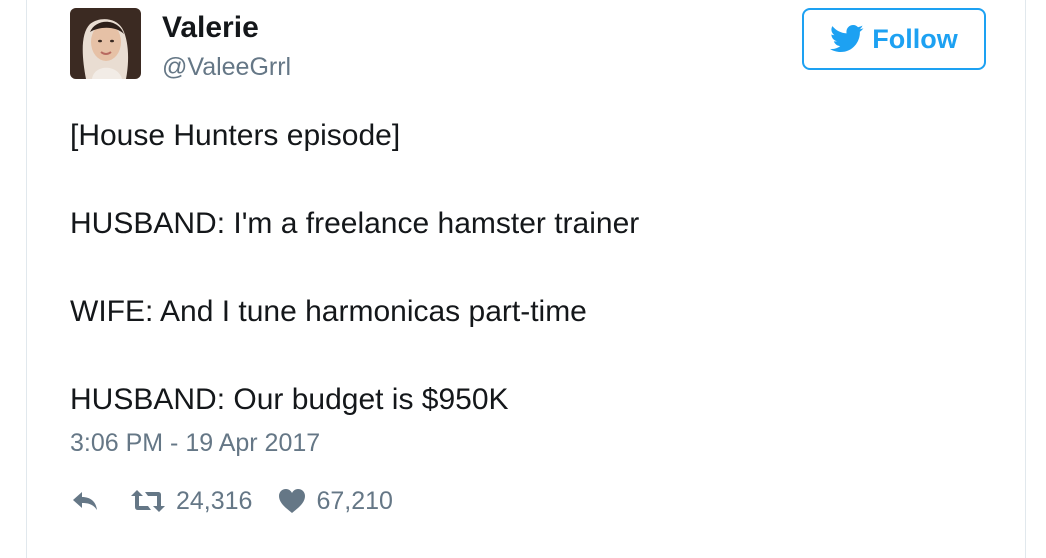 This screenshot has width=1046, height=558. What do you see at coordinates (226, 67) in the screenshot?
I see `user-handle: @ValeeGrrl` at bounding box center [226, 67].